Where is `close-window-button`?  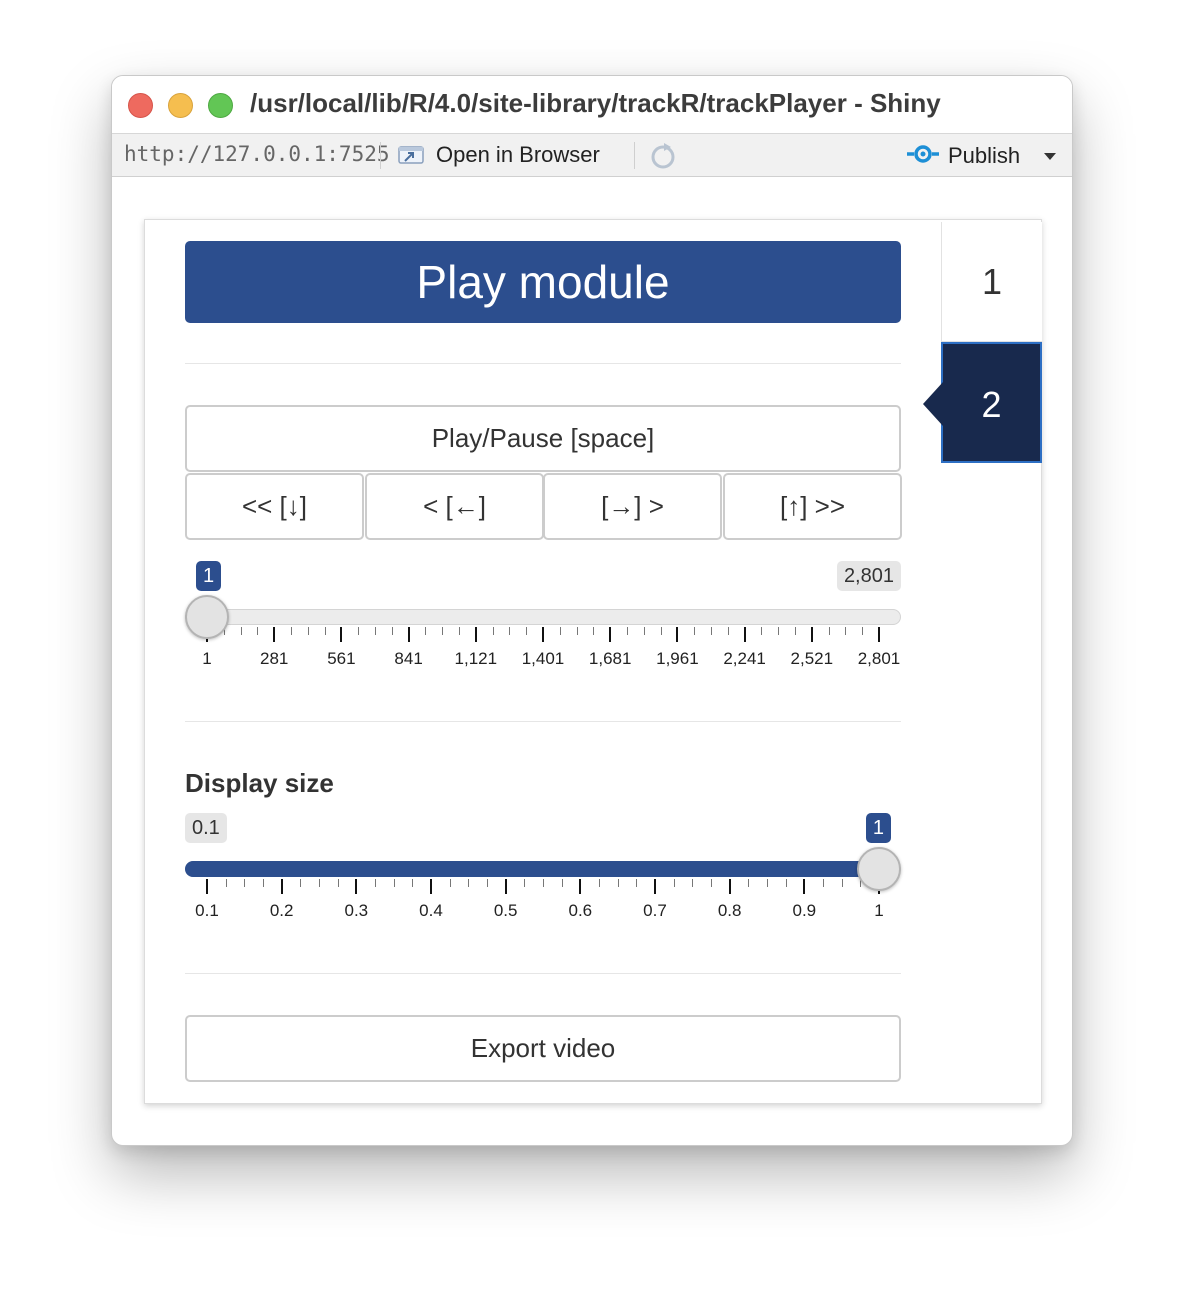 close-window-button is located at coordinates (140, 105).